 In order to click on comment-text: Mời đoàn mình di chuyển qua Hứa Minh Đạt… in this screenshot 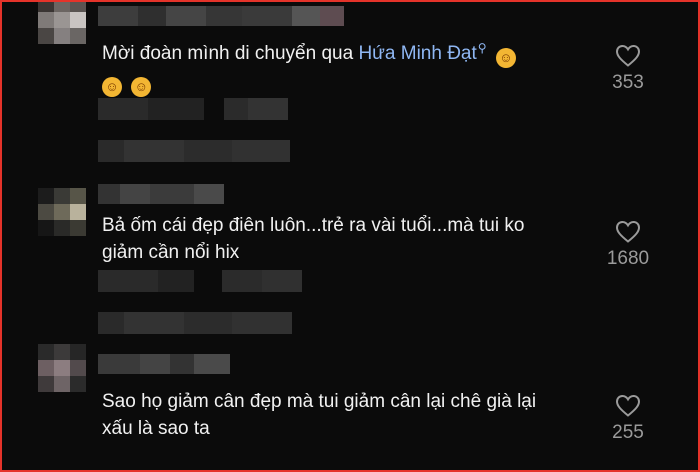, I will do `click(309, 68)`.